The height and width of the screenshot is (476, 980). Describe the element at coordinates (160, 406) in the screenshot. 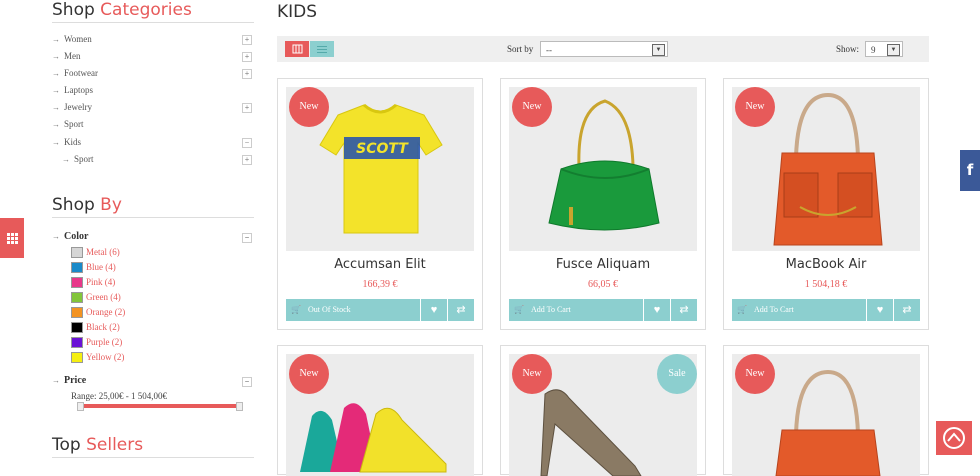

I see `price-range-slider` at that location.